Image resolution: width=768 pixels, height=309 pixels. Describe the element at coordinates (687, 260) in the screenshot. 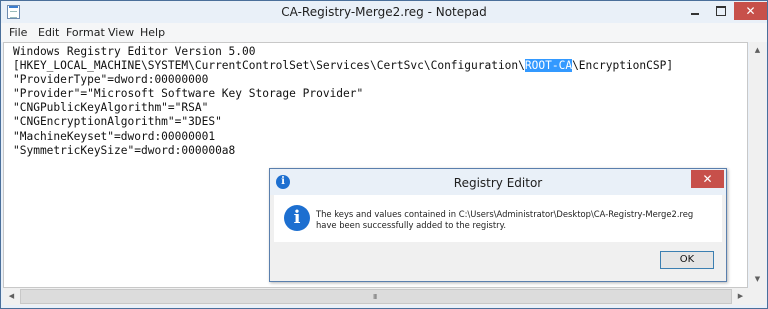

I see `ok-button: OK` at that location.